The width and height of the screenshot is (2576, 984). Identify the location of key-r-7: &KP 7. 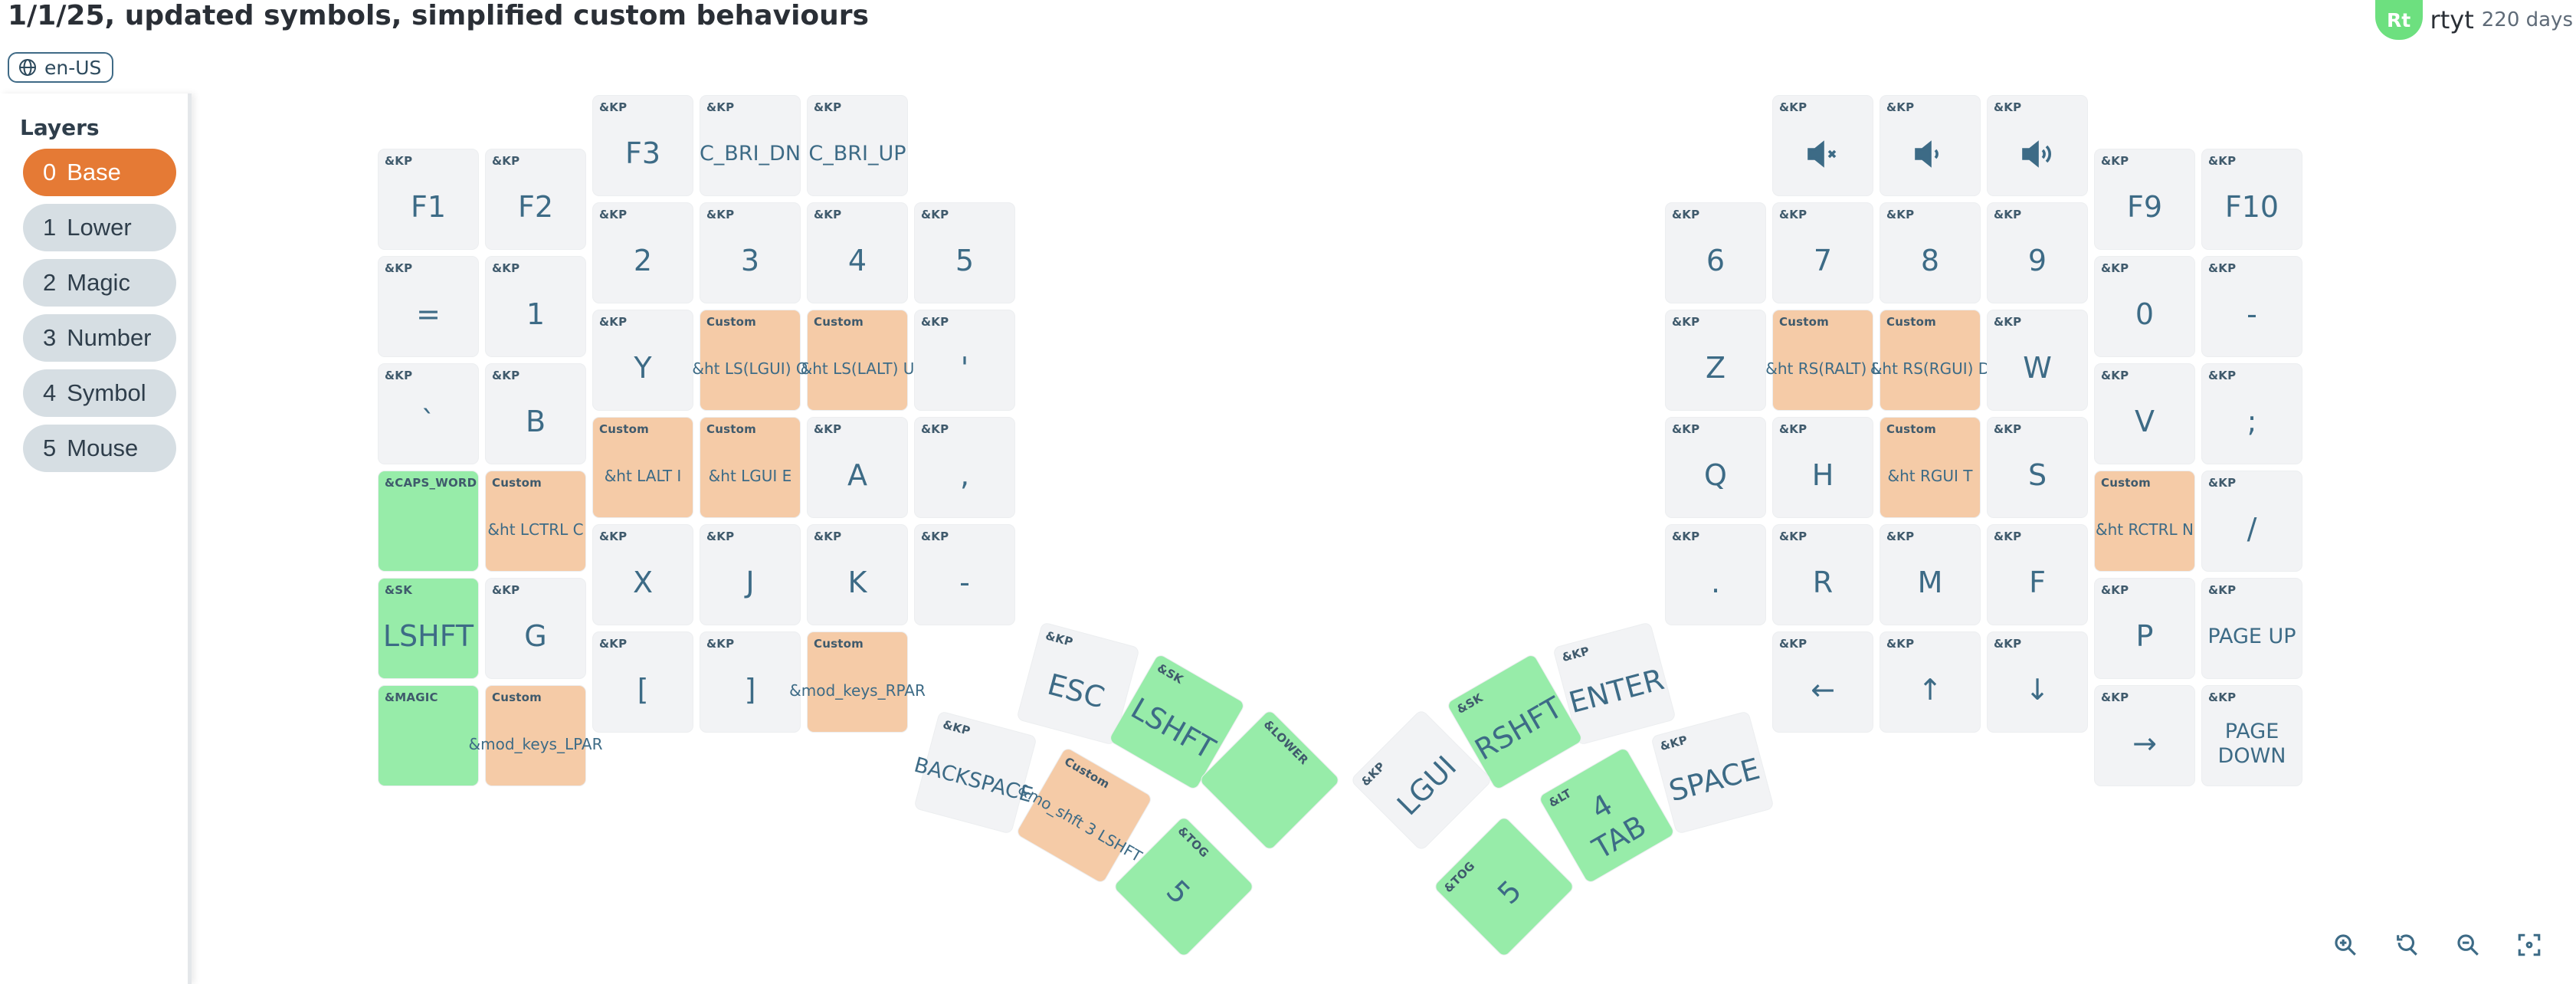
(1823, 253).